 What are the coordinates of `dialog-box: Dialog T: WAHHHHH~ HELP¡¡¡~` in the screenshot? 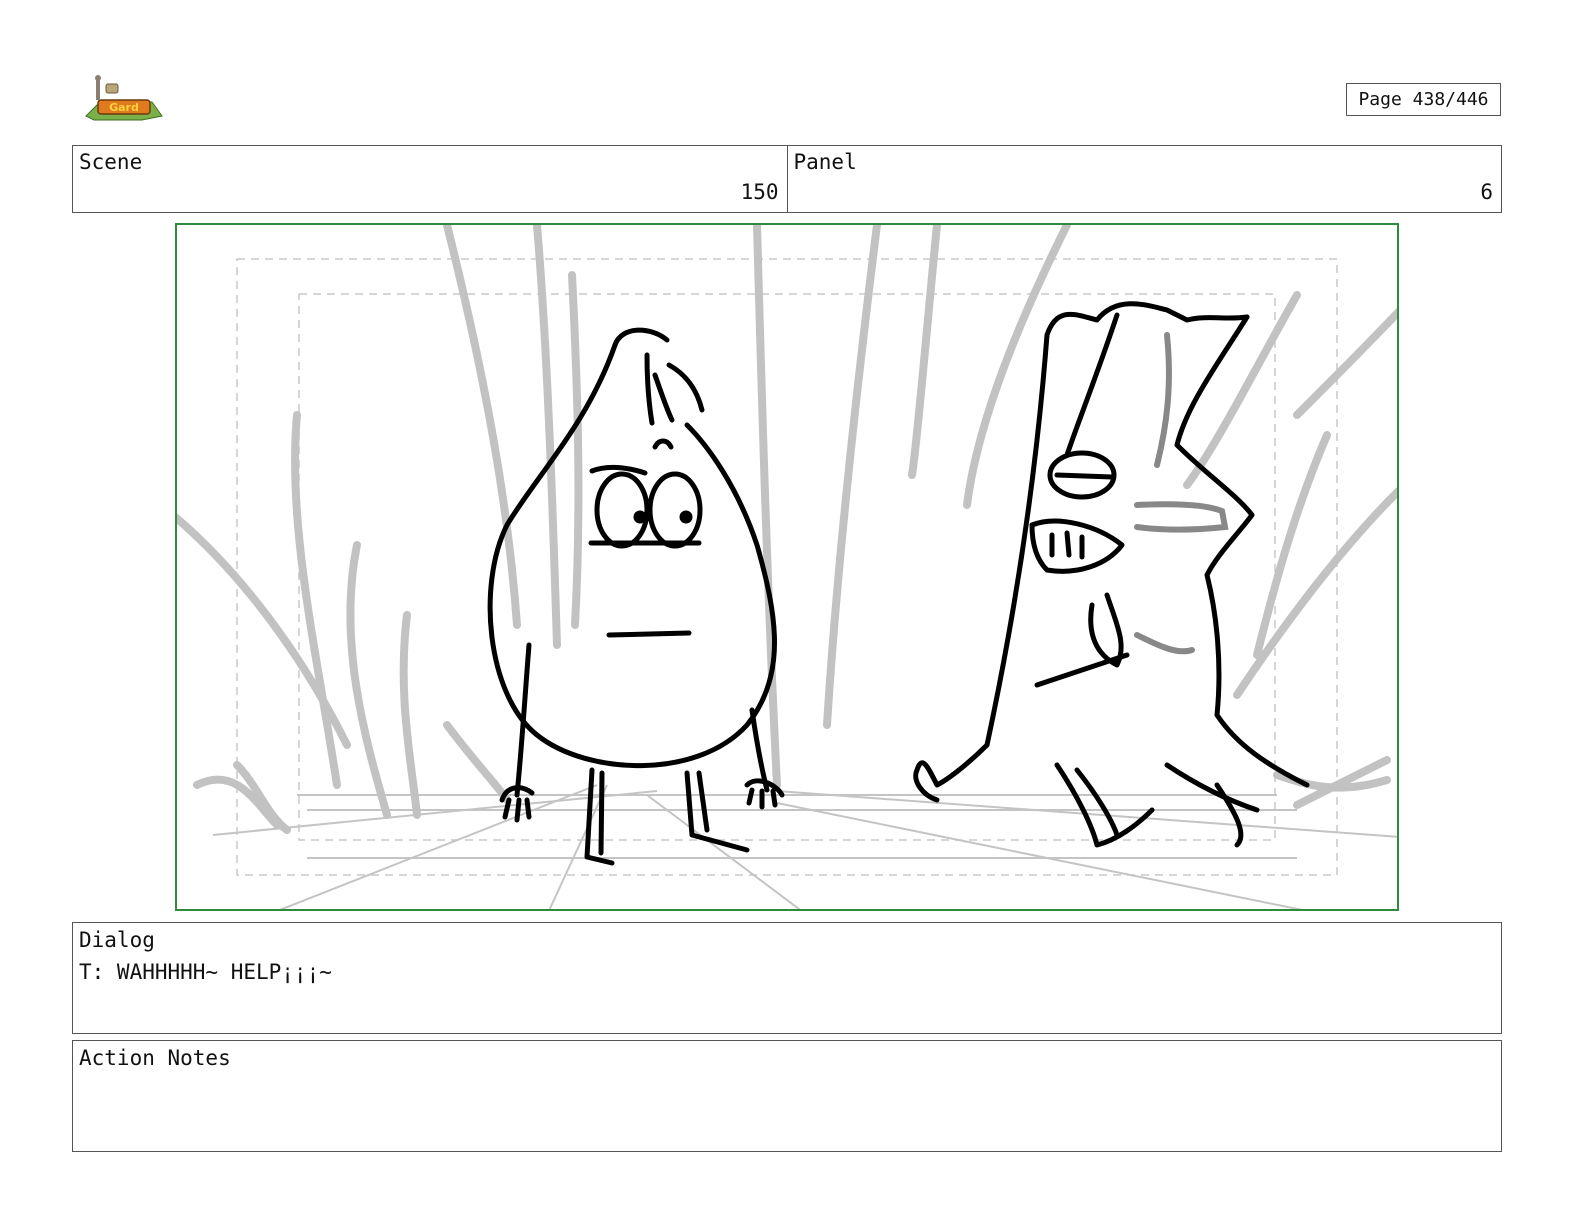 It's located at (787, 978).